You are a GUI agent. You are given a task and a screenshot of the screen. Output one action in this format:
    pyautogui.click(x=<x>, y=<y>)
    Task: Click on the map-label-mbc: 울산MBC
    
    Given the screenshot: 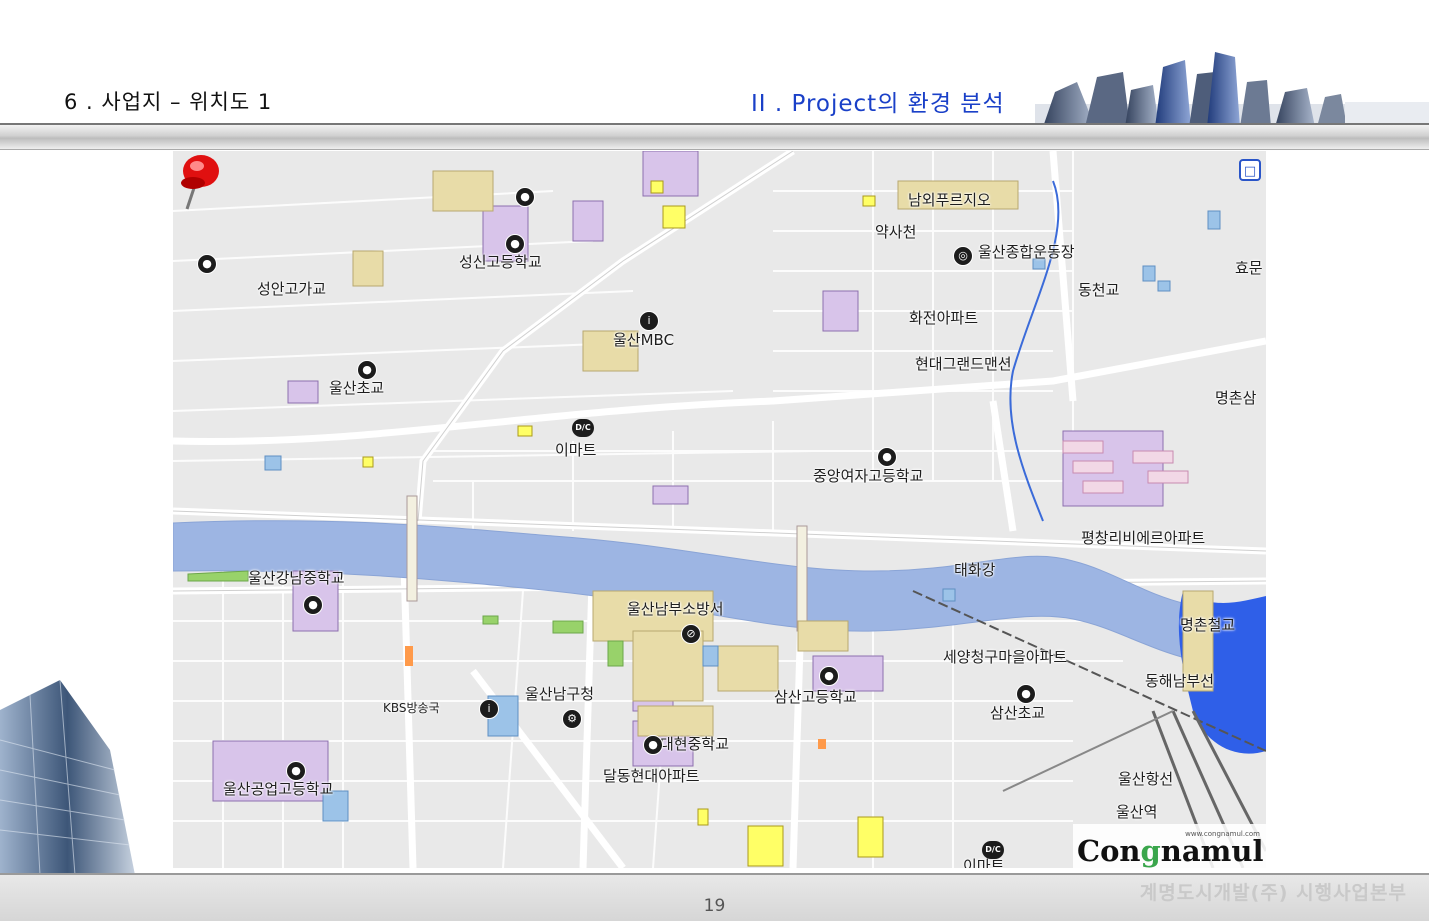 What is the action you would take?
    pyautogui.click(x=644, y=340)
    